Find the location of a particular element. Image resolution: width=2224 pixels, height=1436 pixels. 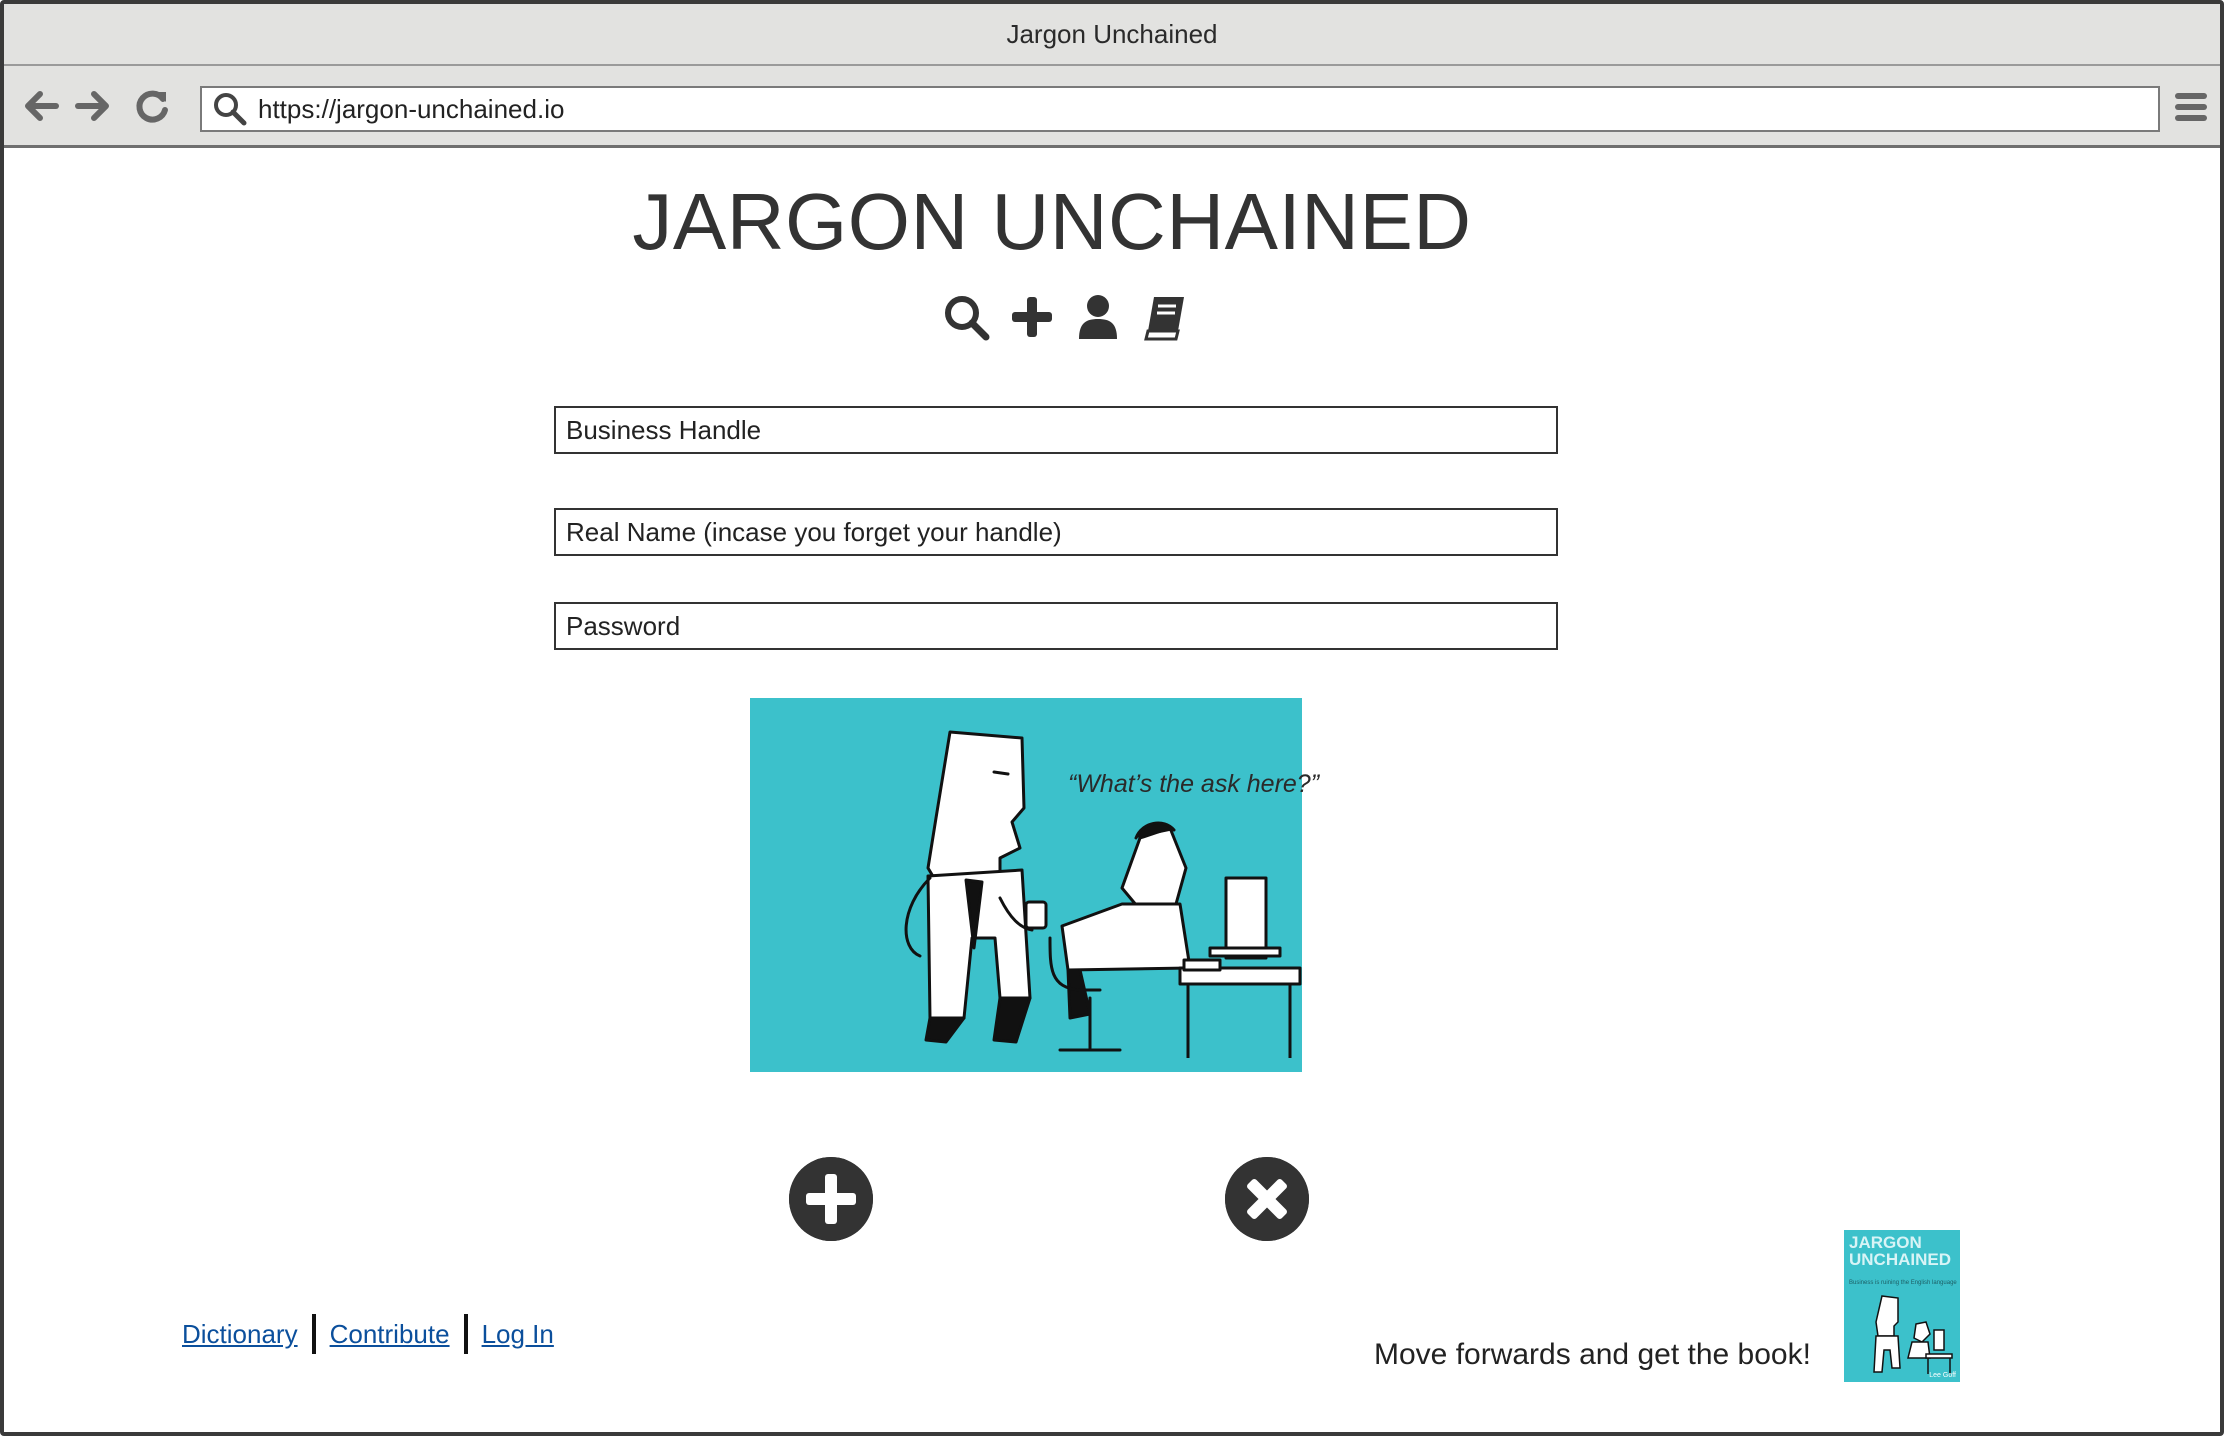

business-handle-placeholder: Business Handle is located at coordinates (664, 429).